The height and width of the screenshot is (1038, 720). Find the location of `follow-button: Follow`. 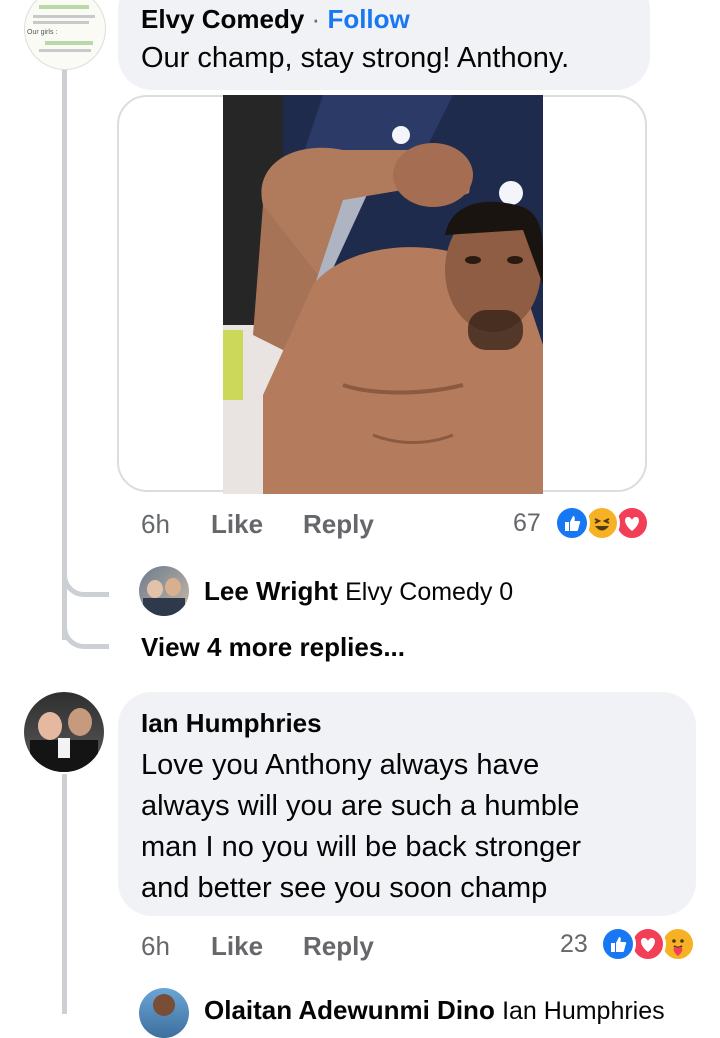

follow-button: Follow is located at coordinates (368, 19).